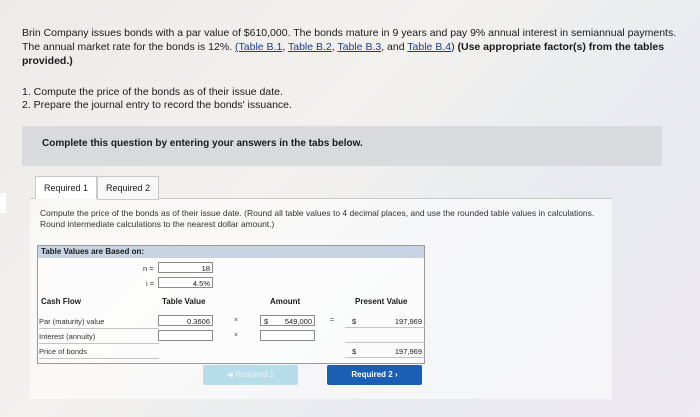 This screenshot has width=700, height=417. Describe the element at coordinates (359, 47) in the screenshot. I see `table-b3-link: Table B.3` at that location.